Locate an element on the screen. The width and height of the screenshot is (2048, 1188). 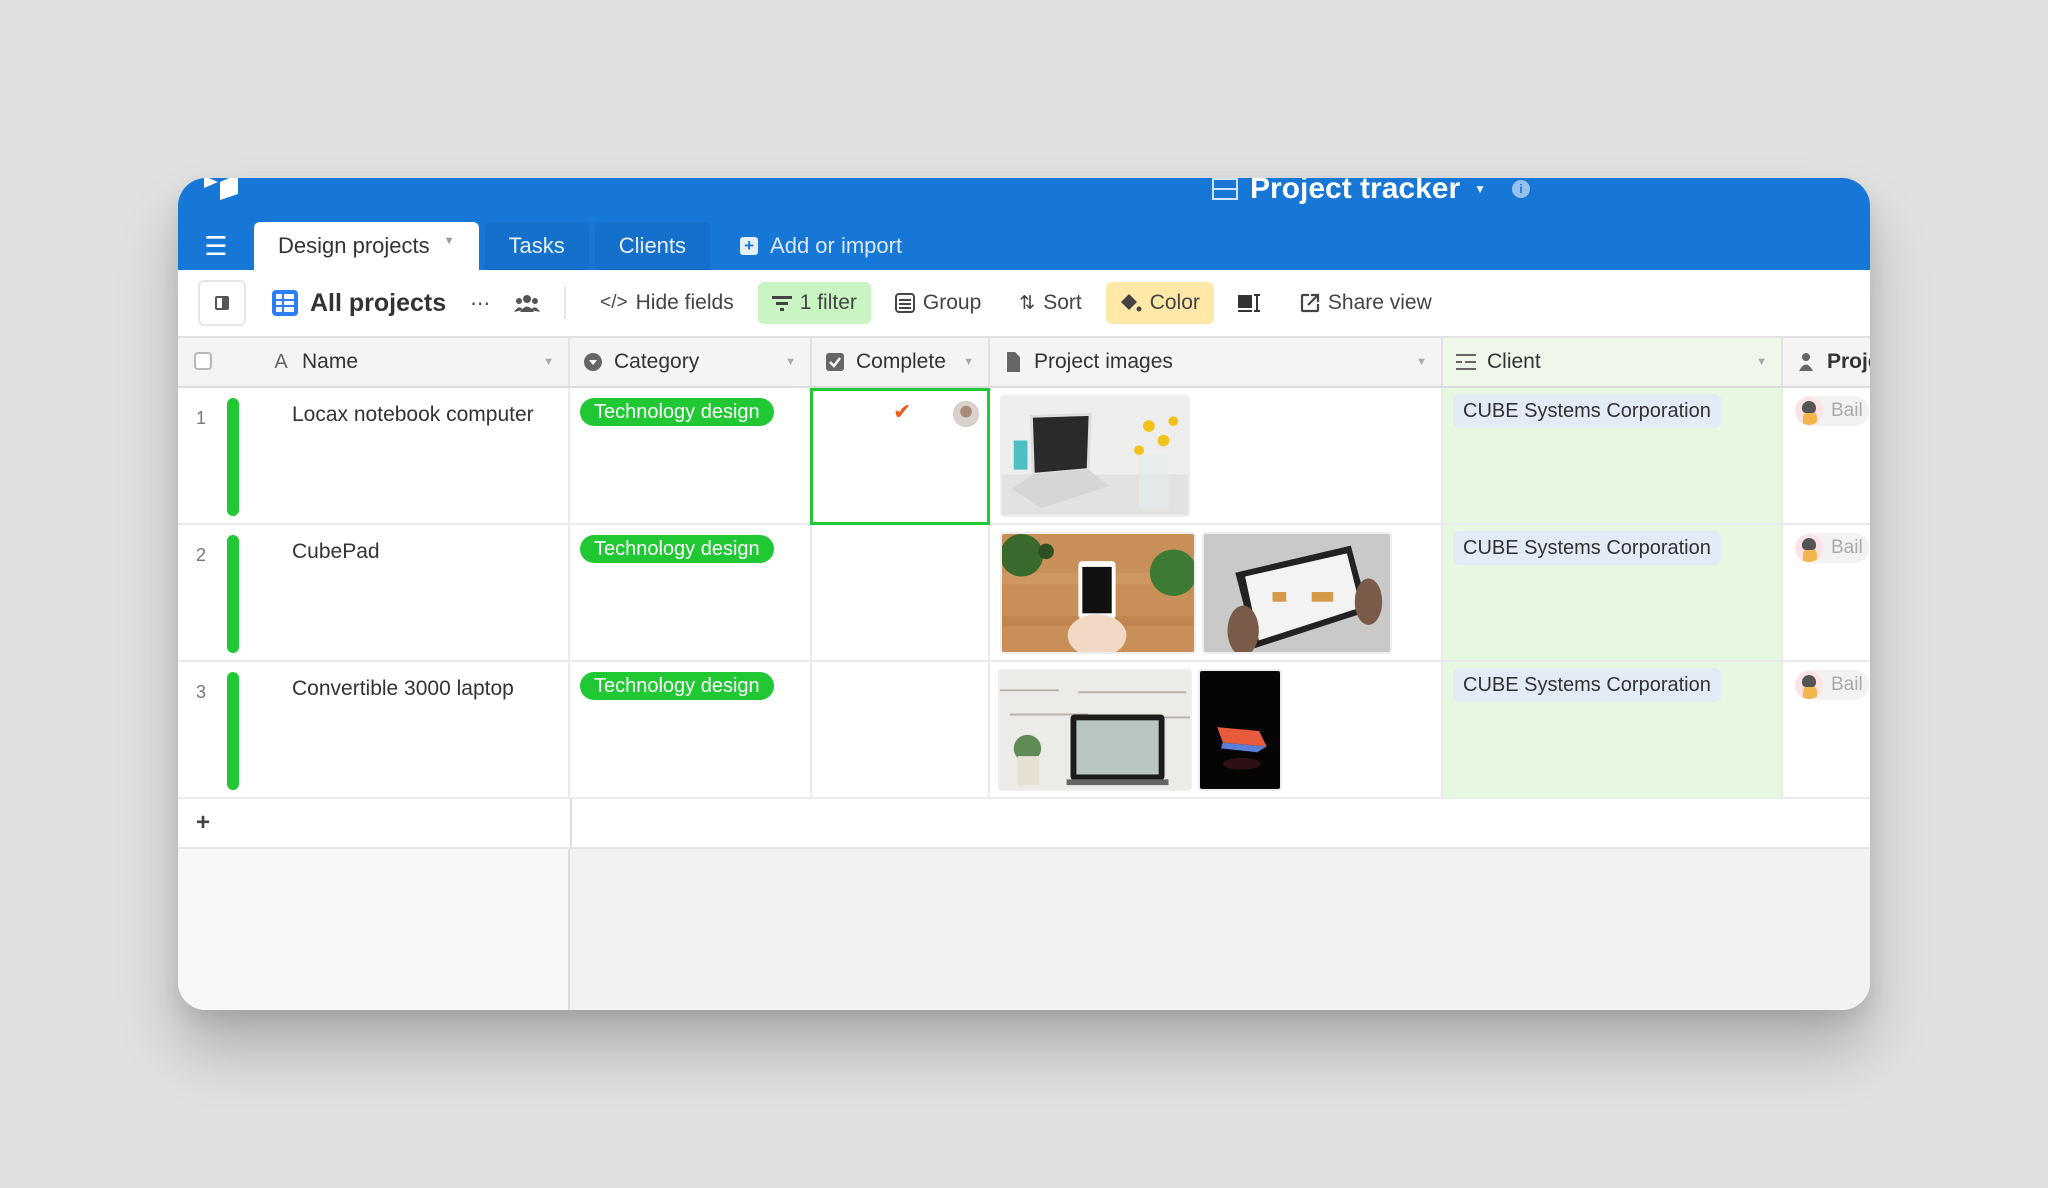
add-record-row: + is located at coordinates (1024, 824).